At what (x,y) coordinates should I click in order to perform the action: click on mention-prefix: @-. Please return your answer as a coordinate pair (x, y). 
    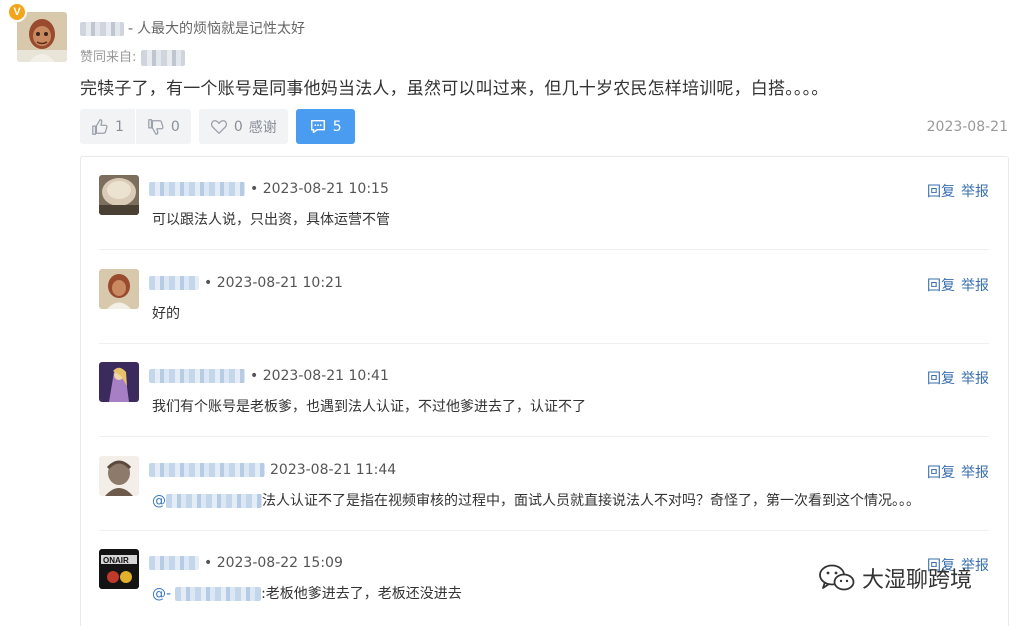
    Looking at the image, I should click on (161, 594).